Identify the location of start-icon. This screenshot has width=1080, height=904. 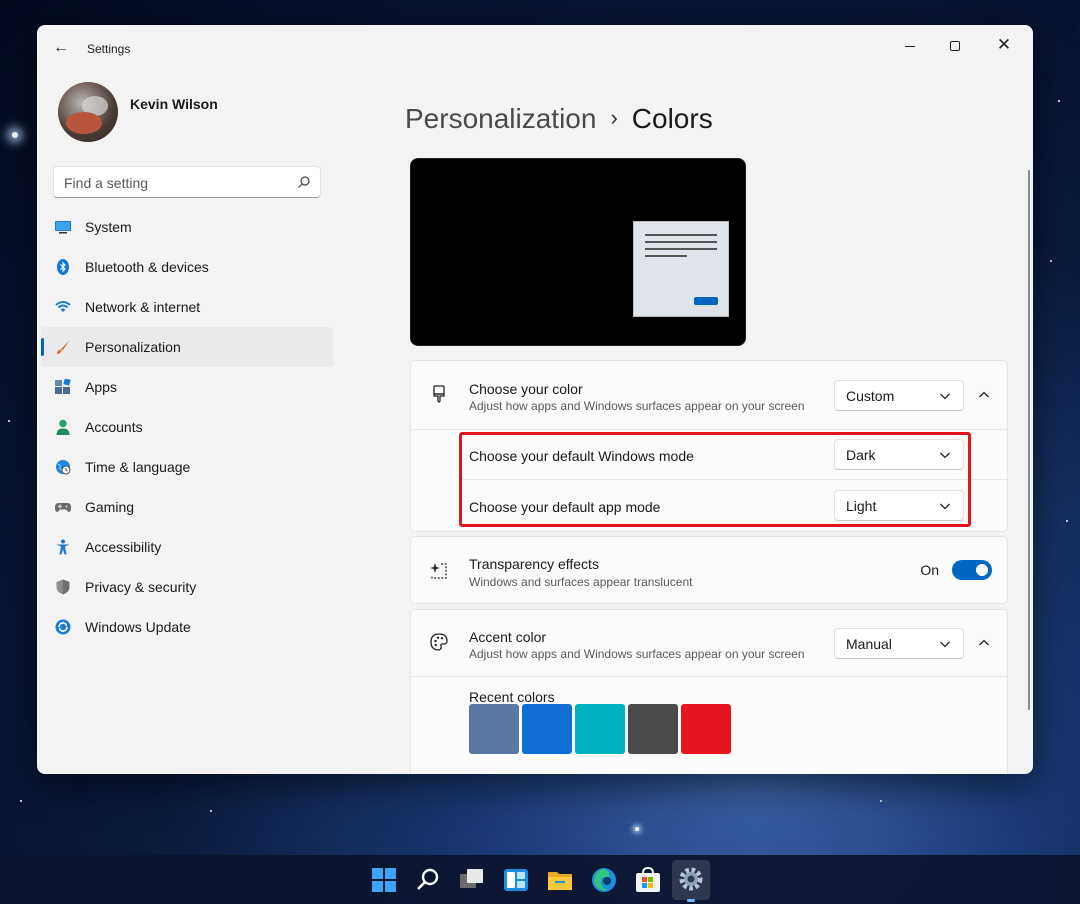
(384, 880).